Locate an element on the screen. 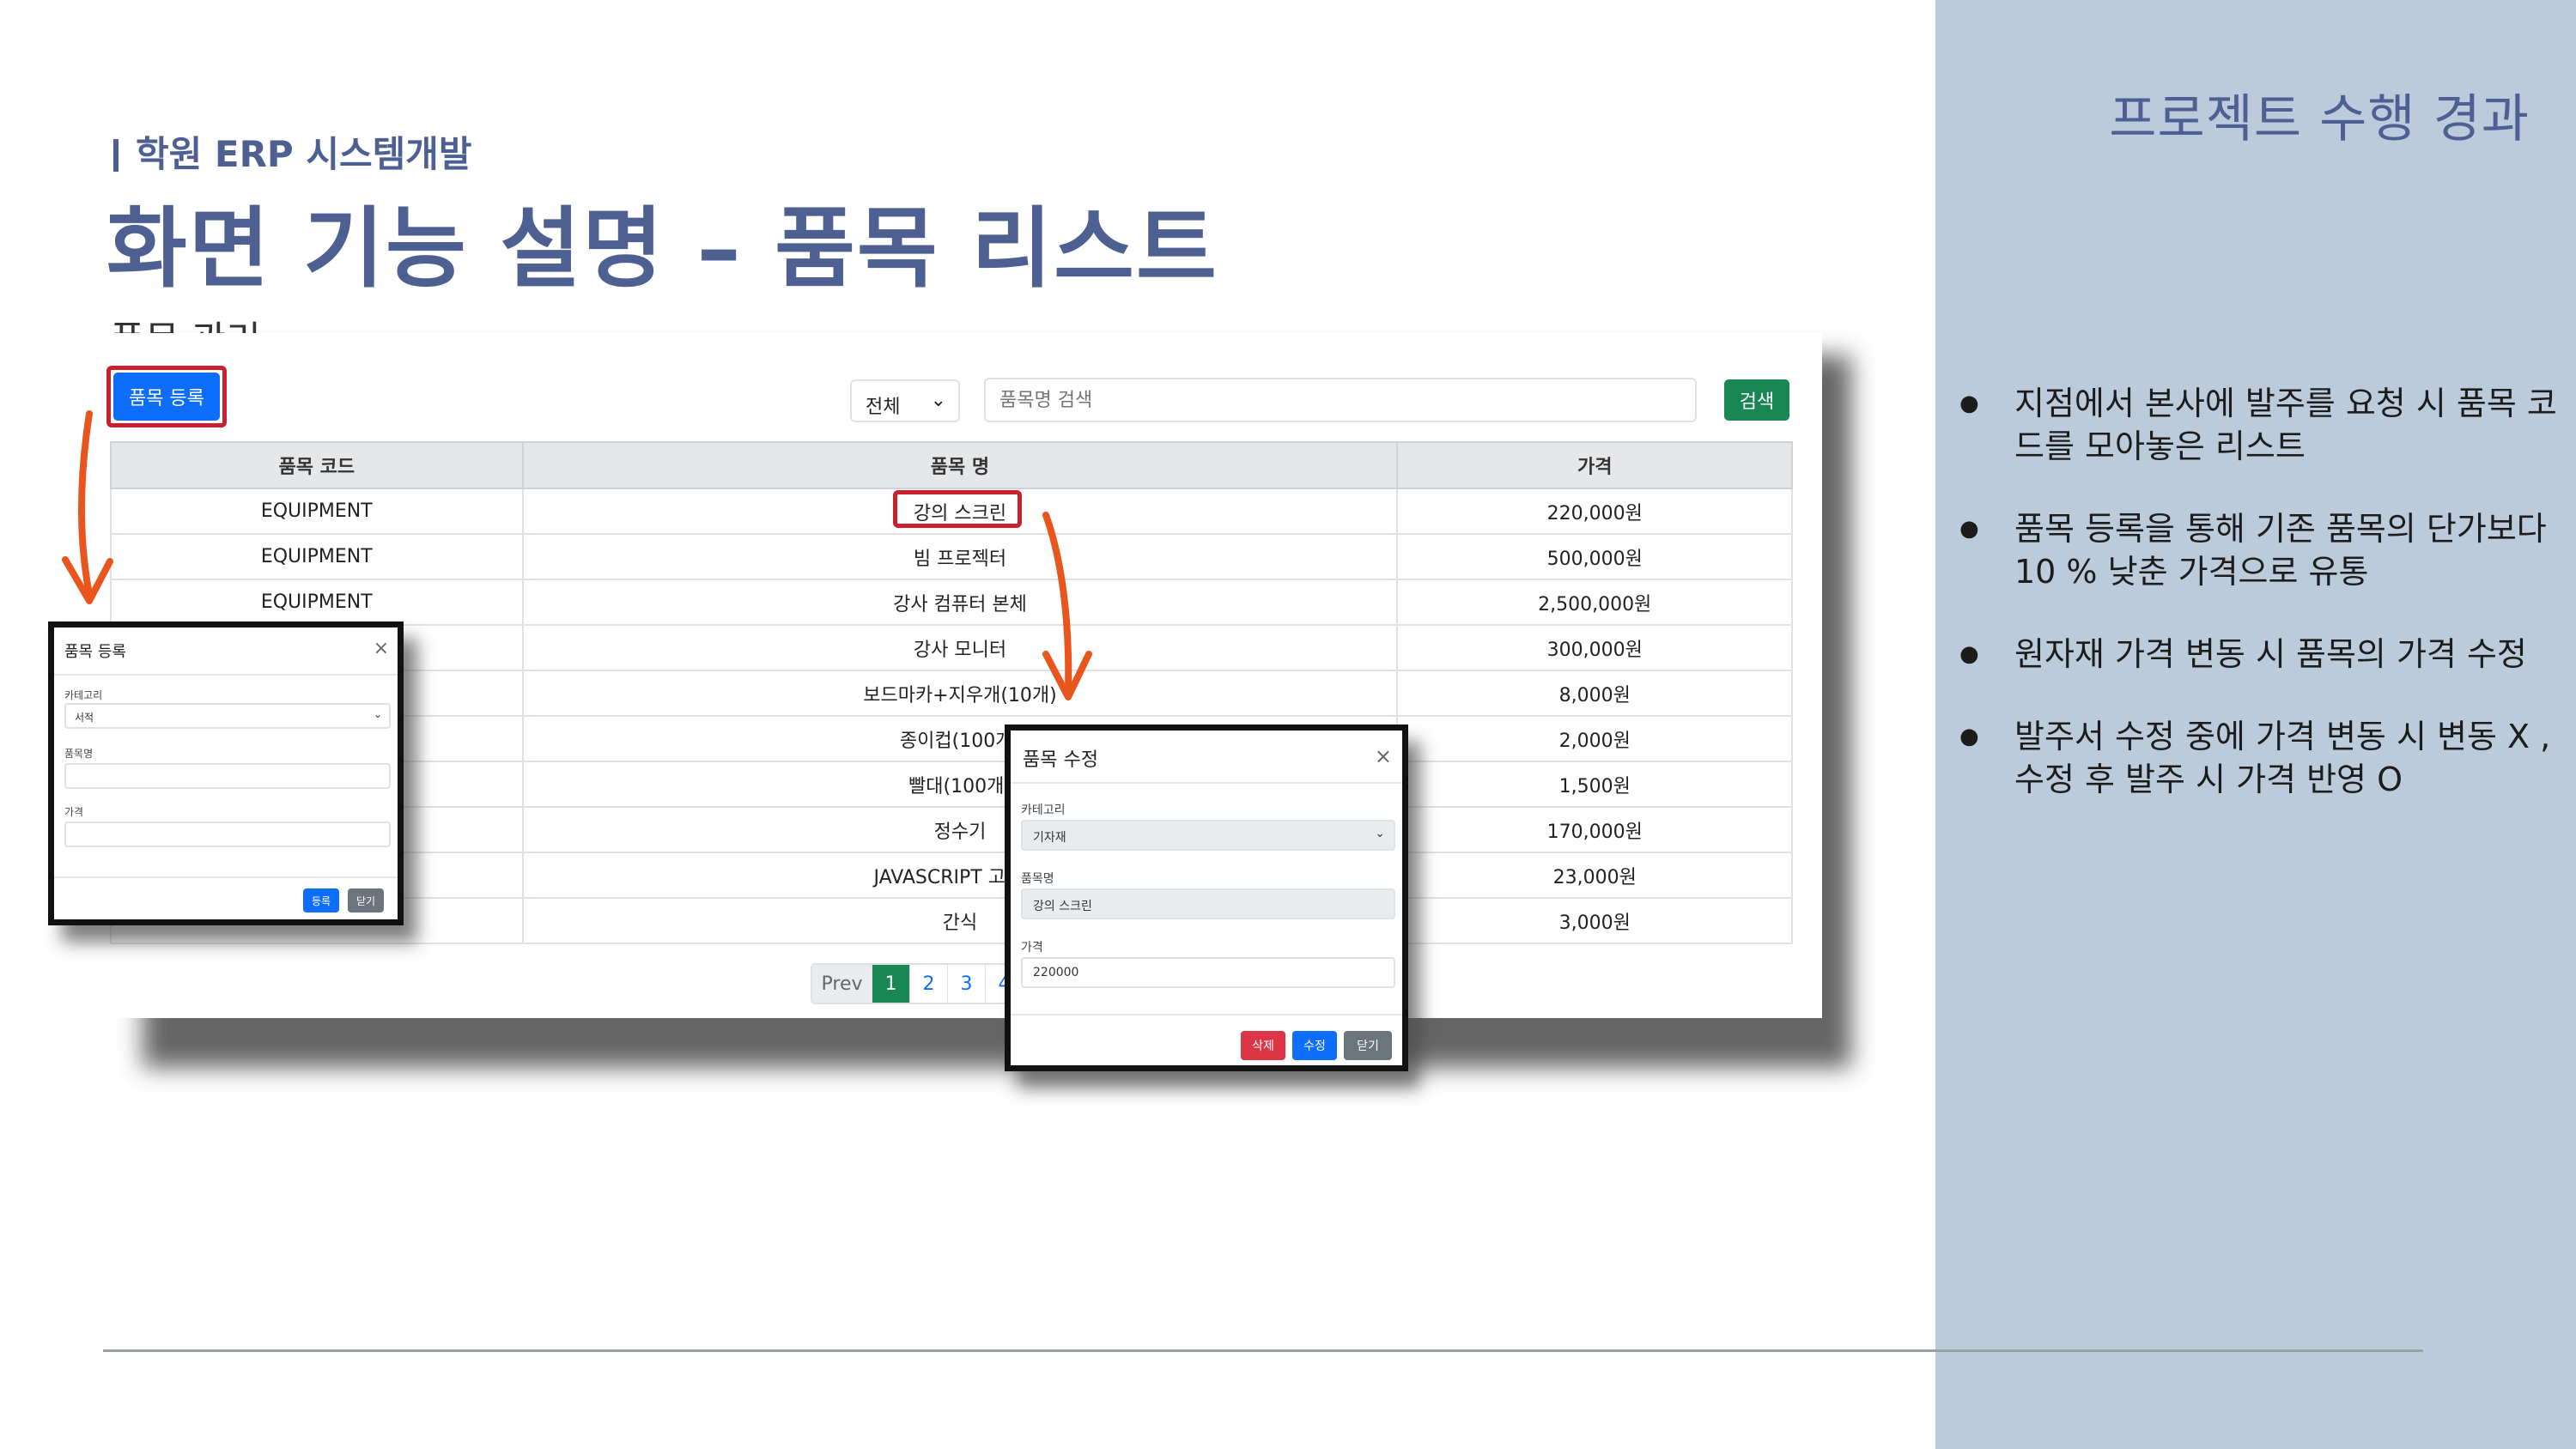  cell-price: 23,000원 is located at coordinates (1594, 875).